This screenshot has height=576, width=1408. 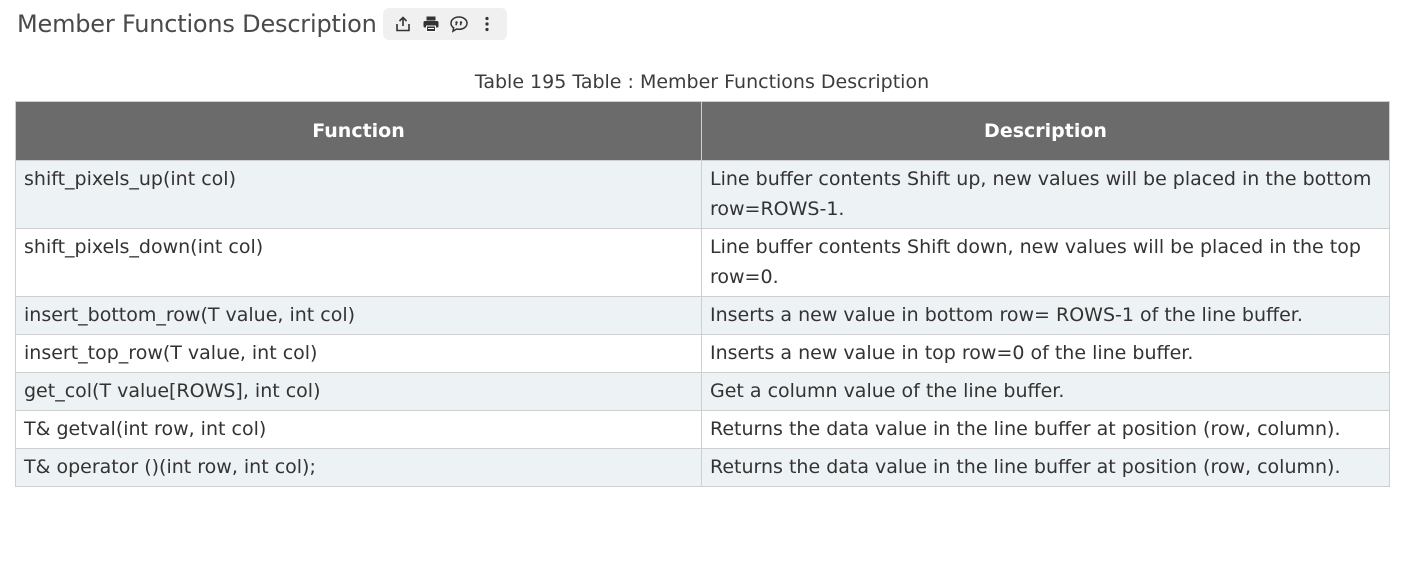 I want to click on function-cell: insert_bottom_row(T value, int col), so click(x=358, y=315).